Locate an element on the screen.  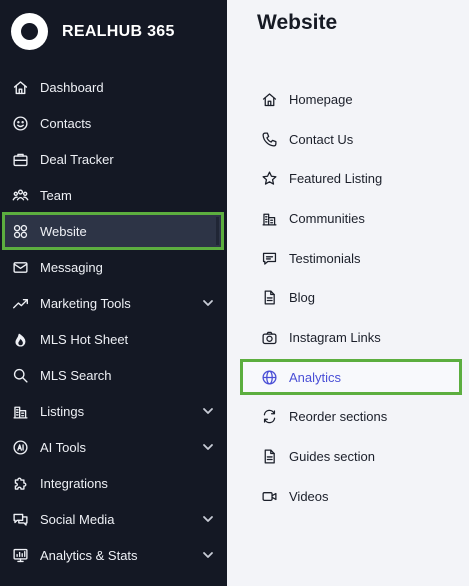
sidebar-item-label: Social Media is located at coordinates (77, 519).